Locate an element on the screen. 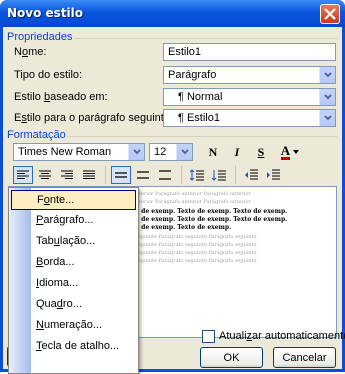  auto-update-checkbox is located at coordinates (208, 336).